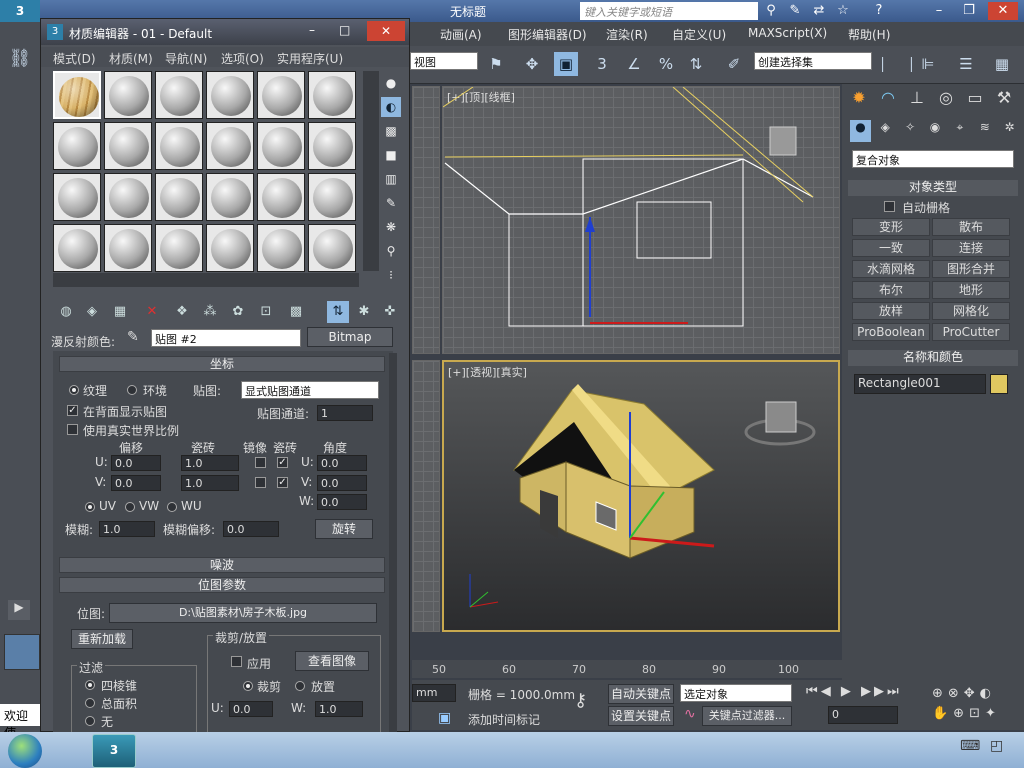 The height and width of the screenshot is (768, 1024). I want to click on viewport-navigation-controls: ⊕⊗✥◐ ✋⊕⊡✦, so click(977, 705).